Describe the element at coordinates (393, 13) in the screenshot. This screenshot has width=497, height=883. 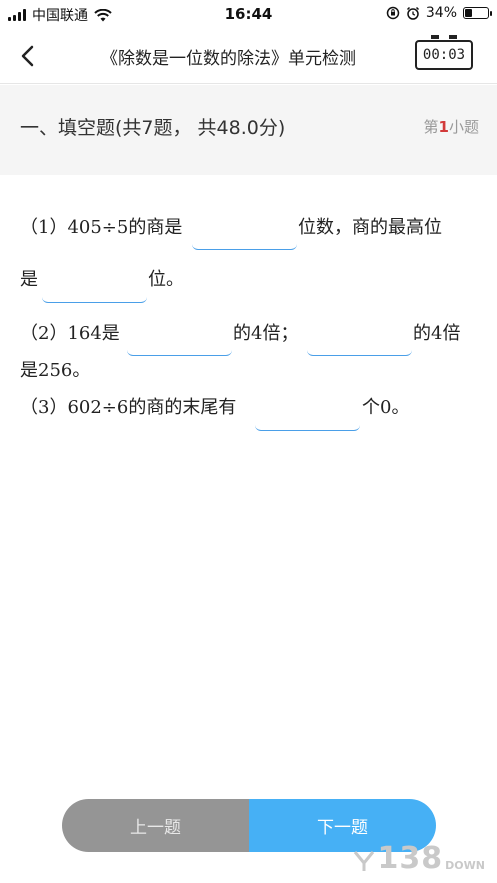
I see `orientation-lock-icon` at that location.